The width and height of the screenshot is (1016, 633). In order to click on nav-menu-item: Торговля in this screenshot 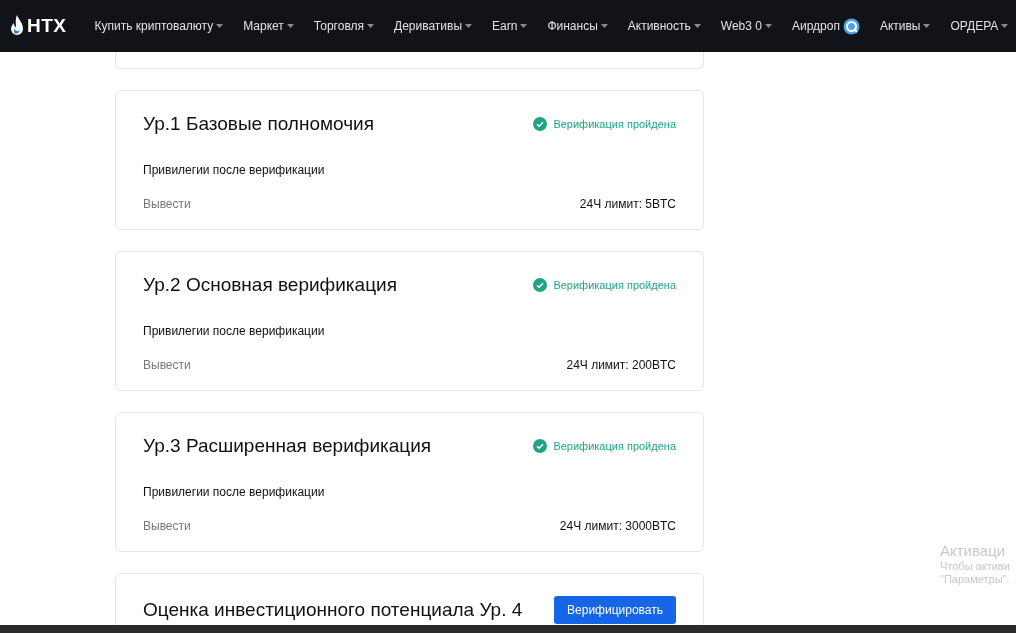, I will do `click(343, 26)`.